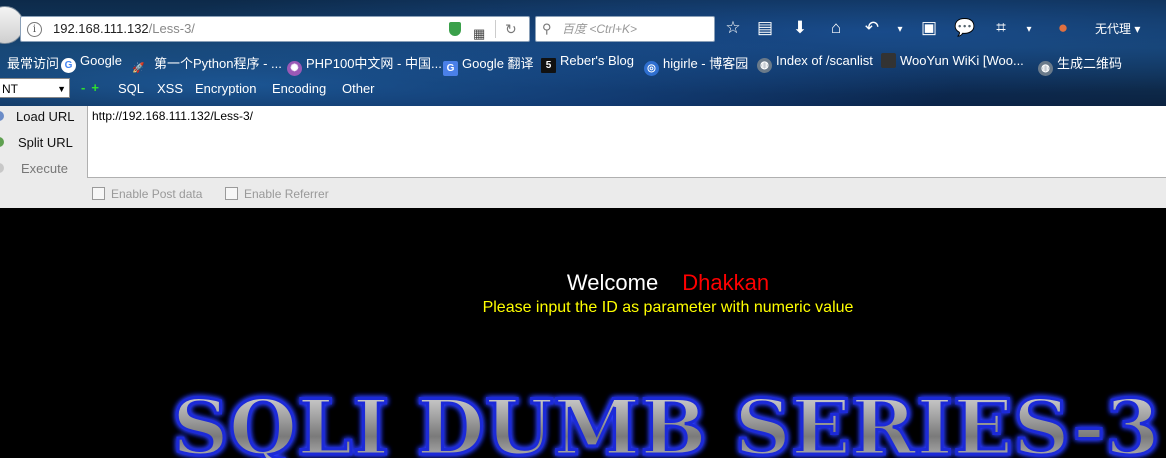  What do you see at coordinates (498, 63) in the screenshot?
I see `bookmark-label: Google 翻译` at bounding box center [498, 63].